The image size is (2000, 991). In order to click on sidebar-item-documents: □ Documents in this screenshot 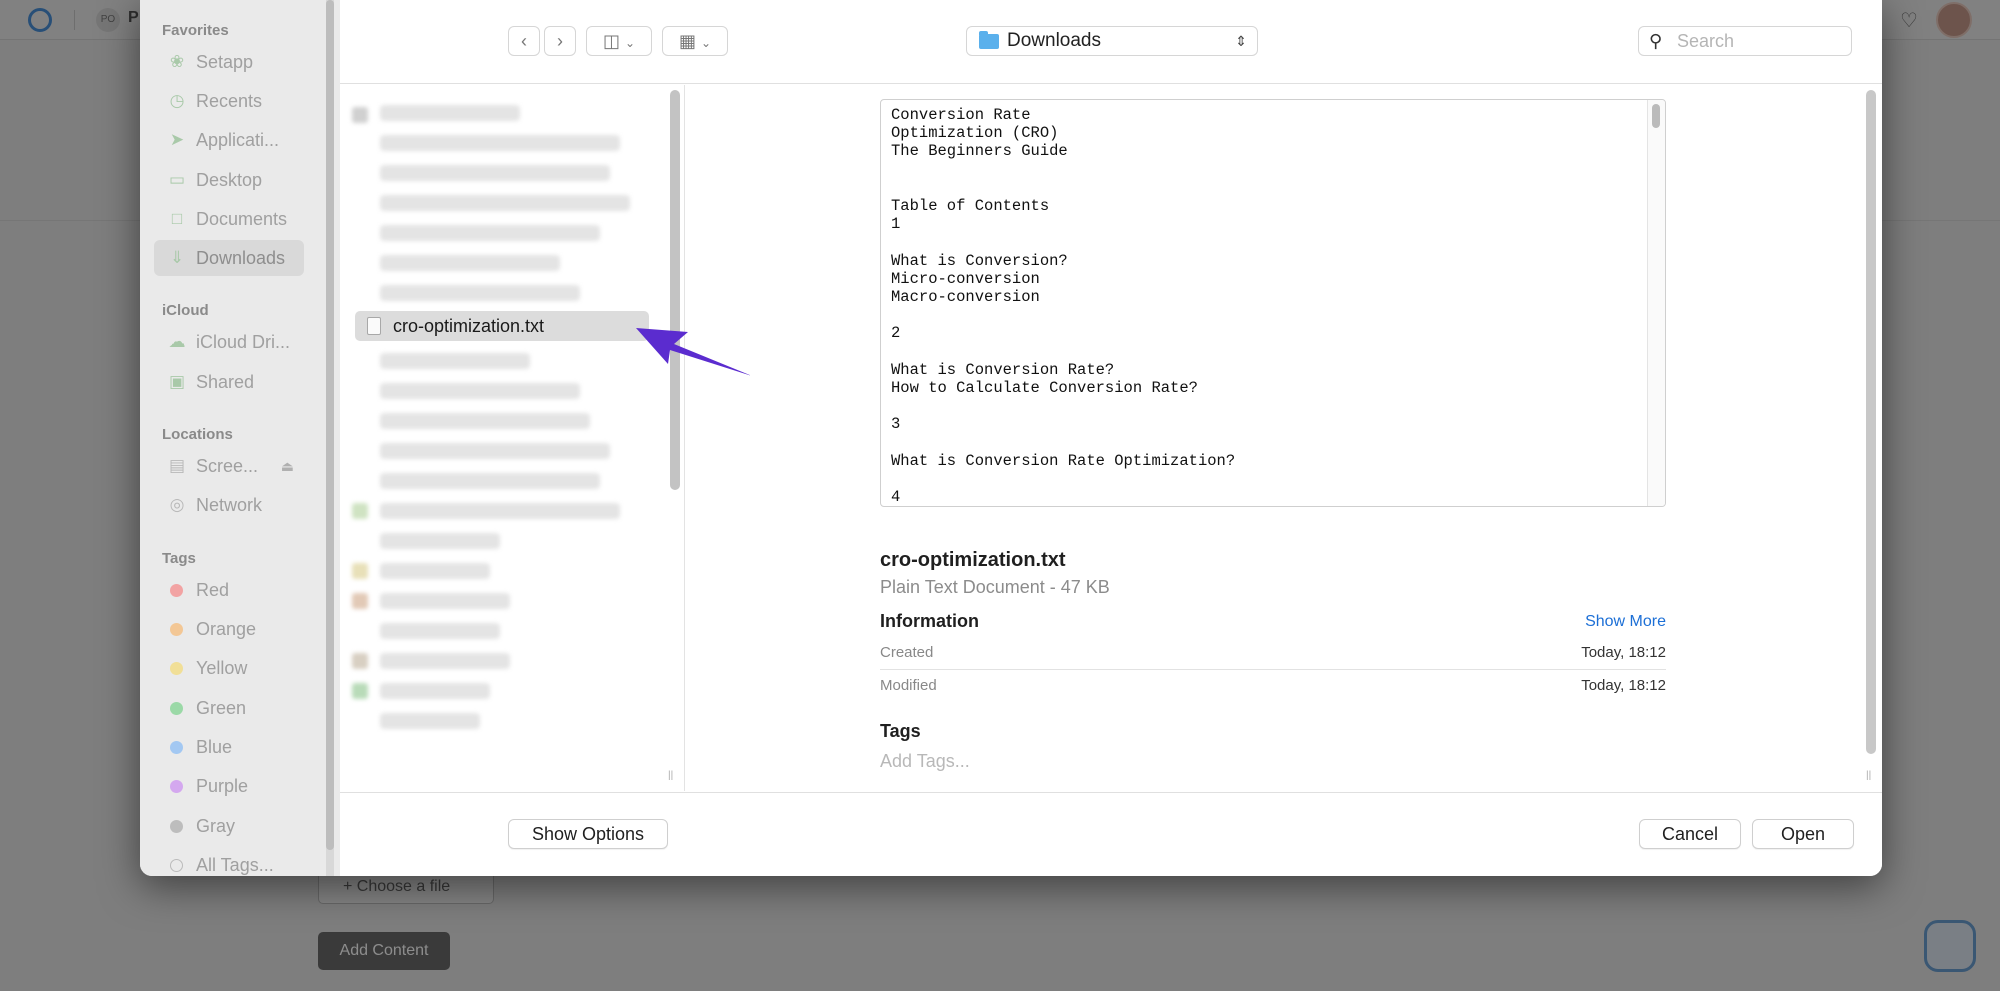, I will do `click(229, 219)`.